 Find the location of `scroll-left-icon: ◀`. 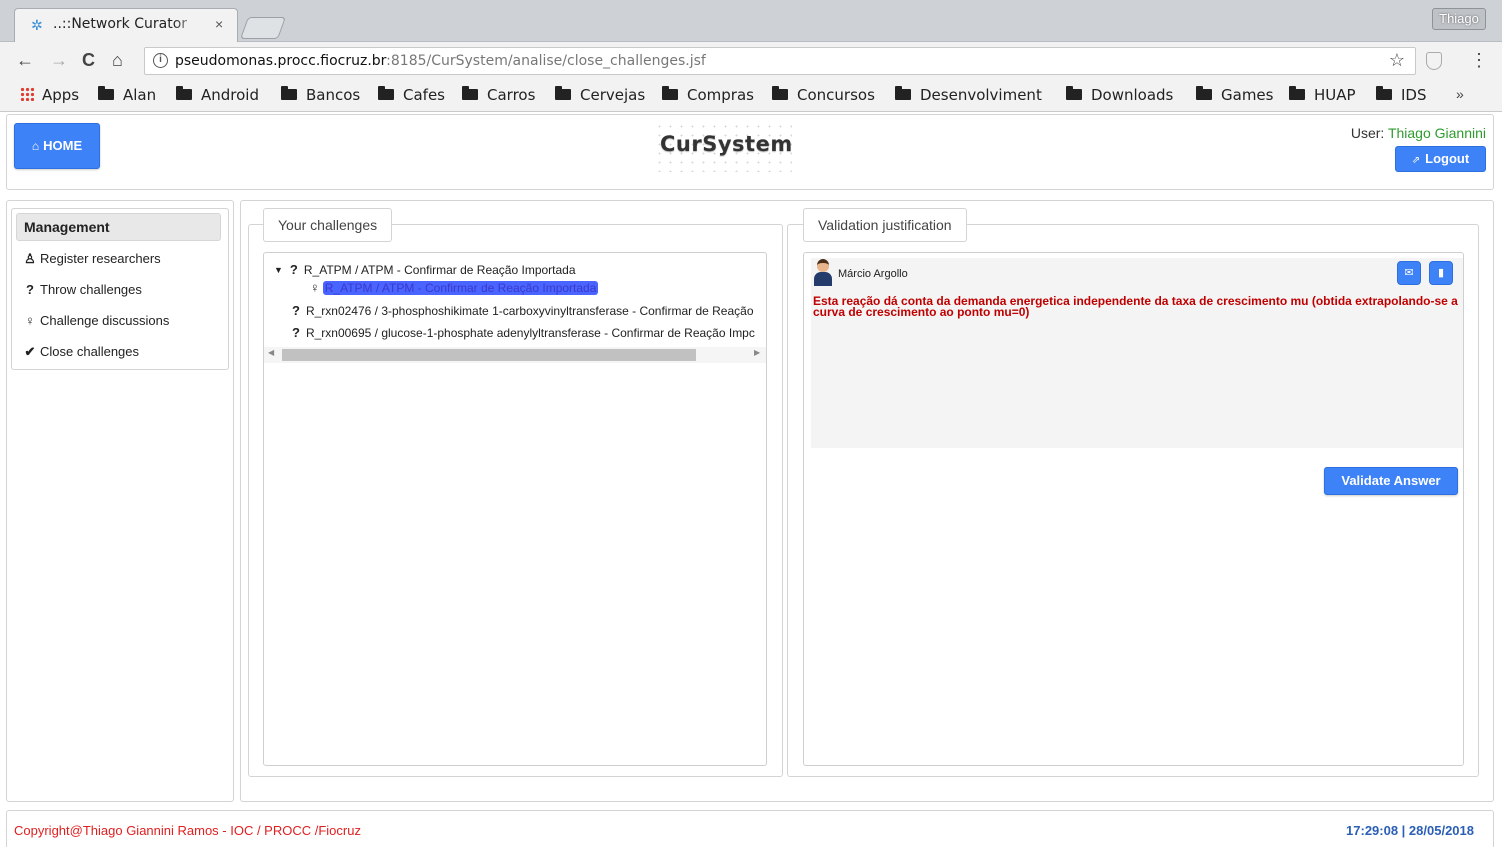

scroll-left-icon: ◀ is located at coordinates (271, 352).